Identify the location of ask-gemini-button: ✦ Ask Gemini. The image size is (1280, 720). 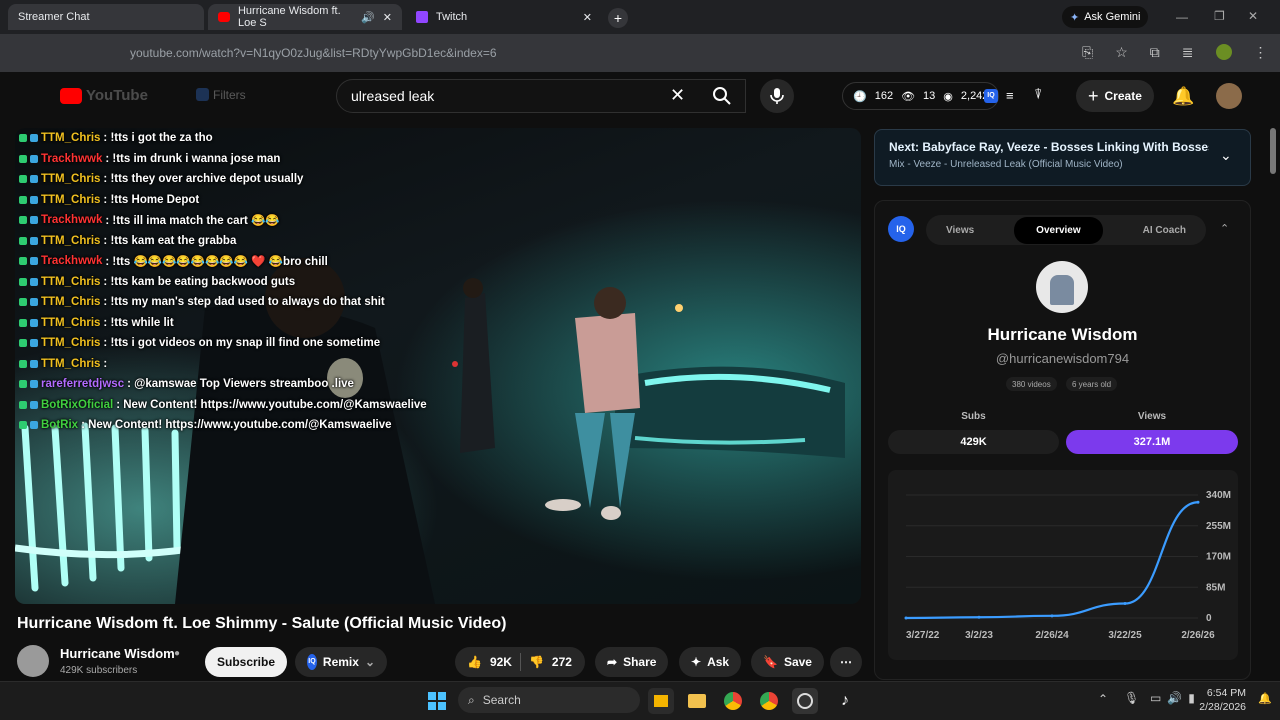
(1105, 17).